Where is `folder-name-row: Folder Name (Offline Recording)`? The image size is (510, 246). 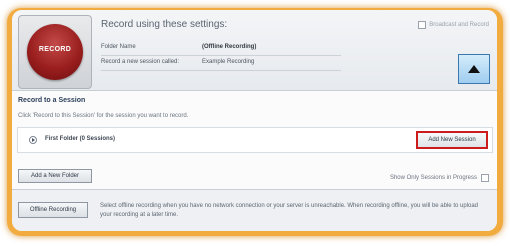
folder-name-row: Folder Name (Offline Recording) is located at coordinates (178, 47).